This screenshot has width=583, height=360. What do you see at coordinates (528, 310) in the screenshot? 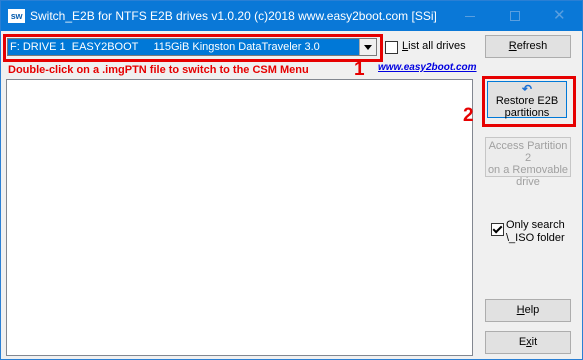
I see `help-button: Help` at bounding box center [528, 310].